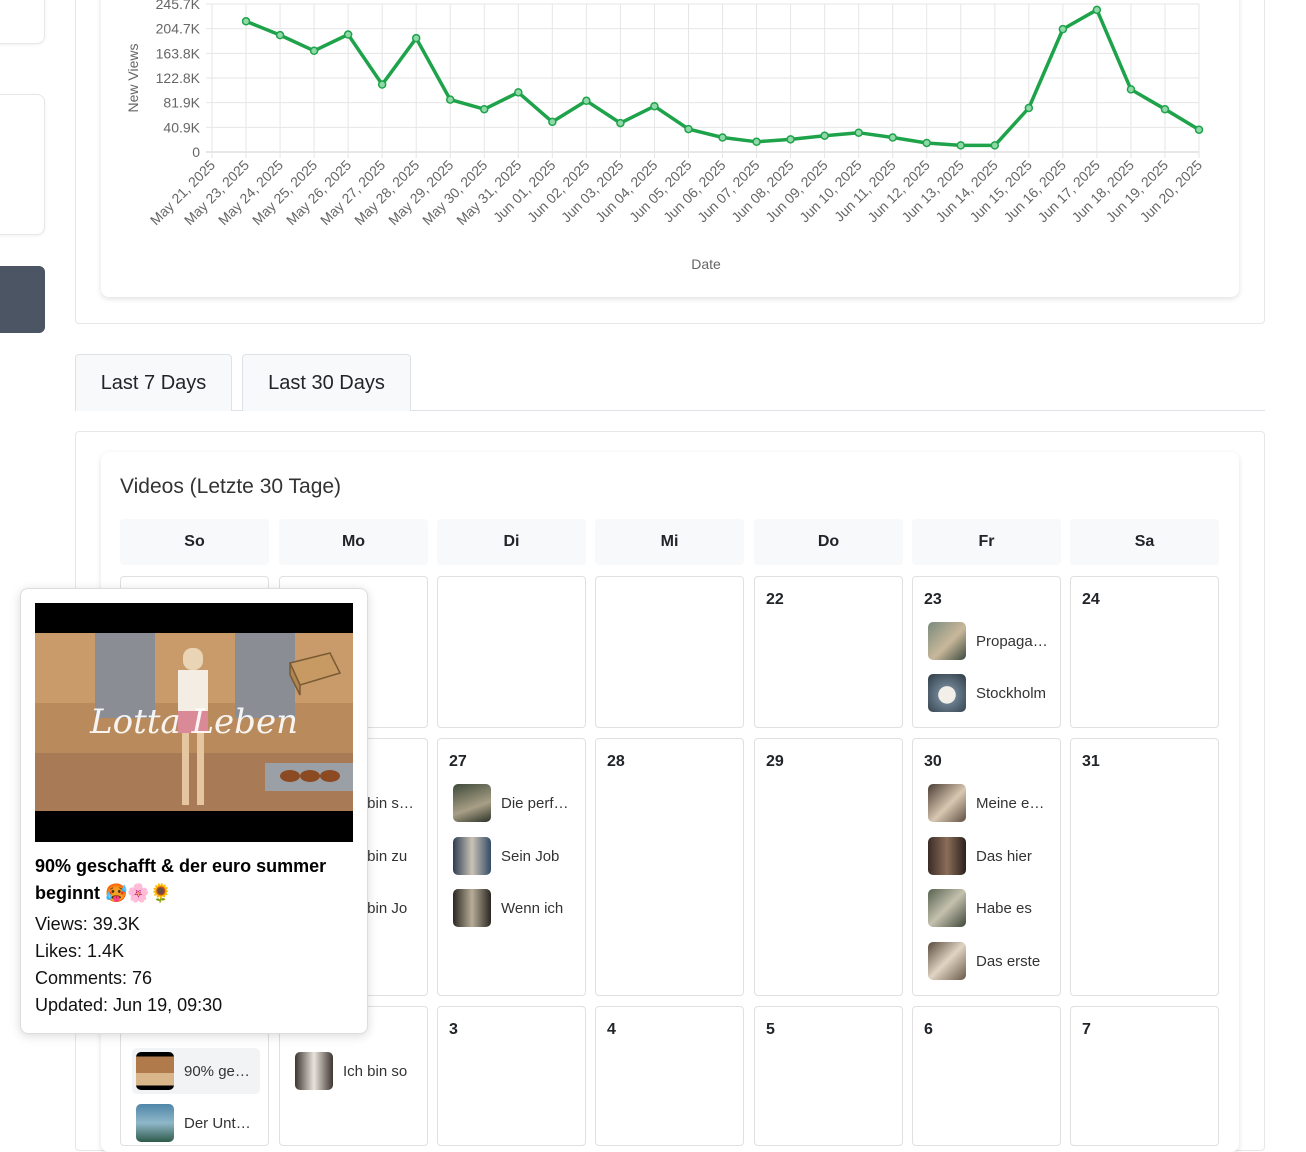 The image size is (1306, 1152). I want to click on video-title: Meine erste, so click(1012, 803).